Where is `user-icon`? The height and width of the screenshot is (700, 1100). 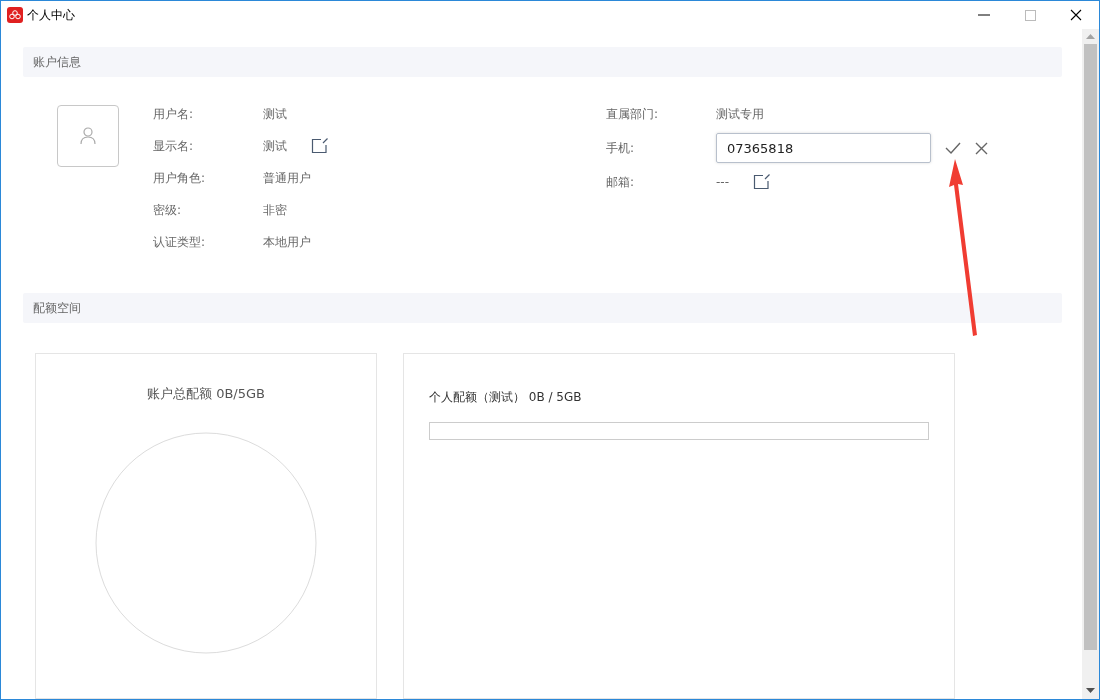 user-icon is located at coordinates (88, 136).